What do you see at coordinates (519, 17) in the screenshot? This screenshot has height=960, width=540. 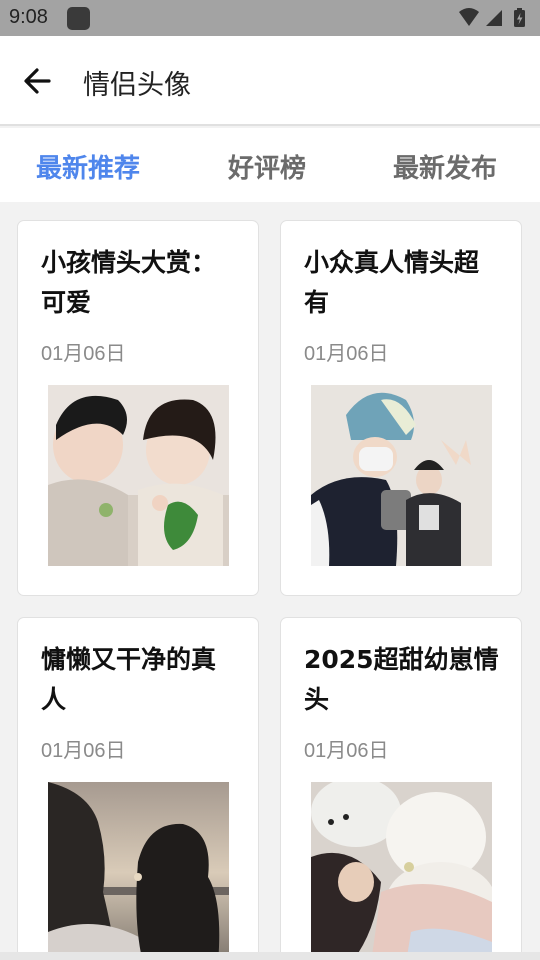 I see `battery-charging-icon` at bounding box center [519, 17].